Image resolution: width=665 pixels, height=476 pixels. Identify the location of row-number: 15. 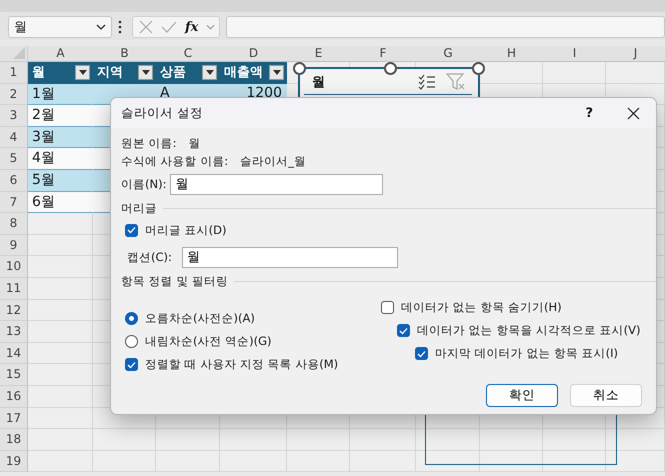
(14, 375).